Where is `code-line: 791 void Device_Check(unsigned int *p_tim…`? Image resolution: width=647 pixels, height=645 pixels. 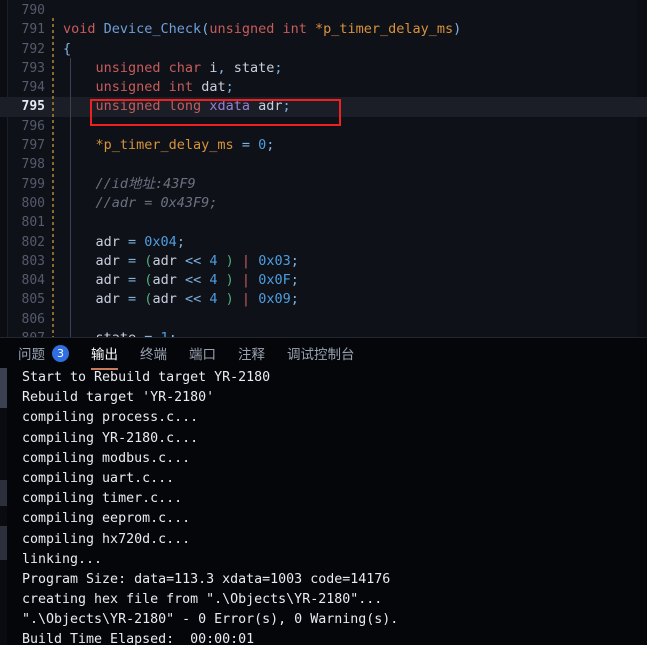 code-line: 791 void Device_Check(unsigned int *p_tim… is located at coordinates (323, 29).